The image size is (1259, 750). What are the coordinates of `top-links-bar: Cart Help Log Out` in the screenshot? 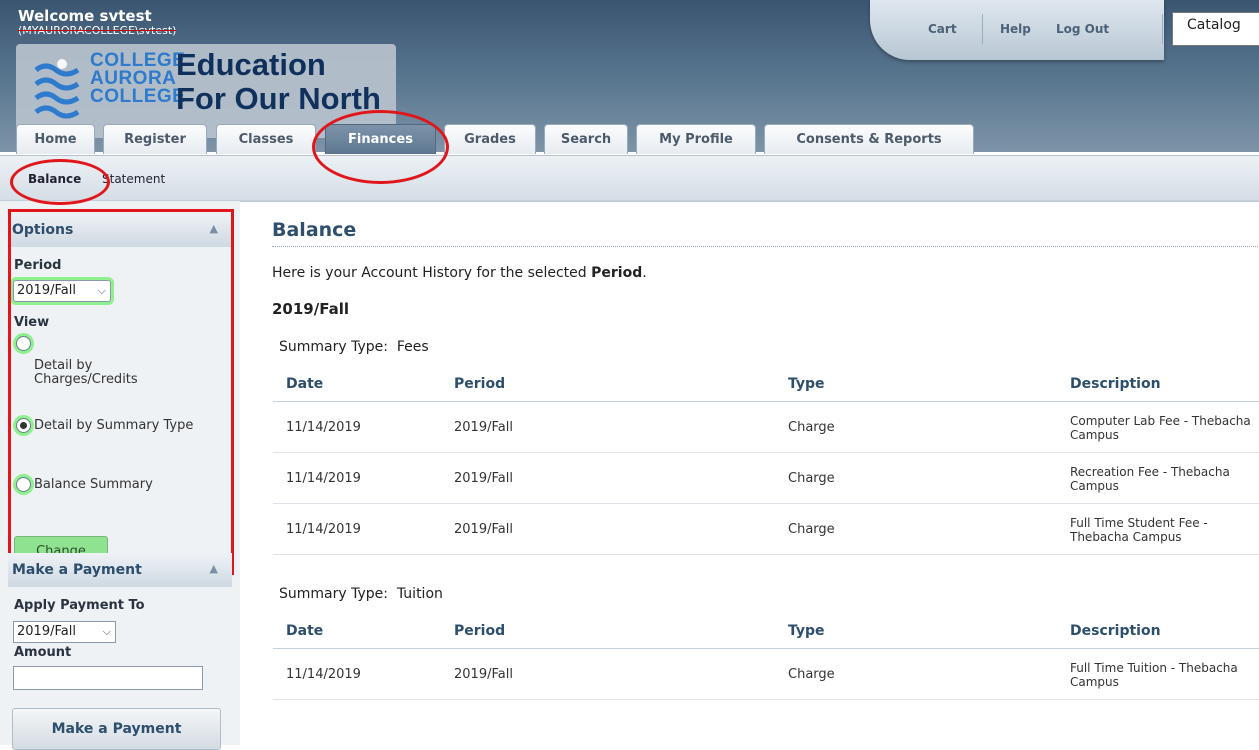 It's located at (1017, 30).